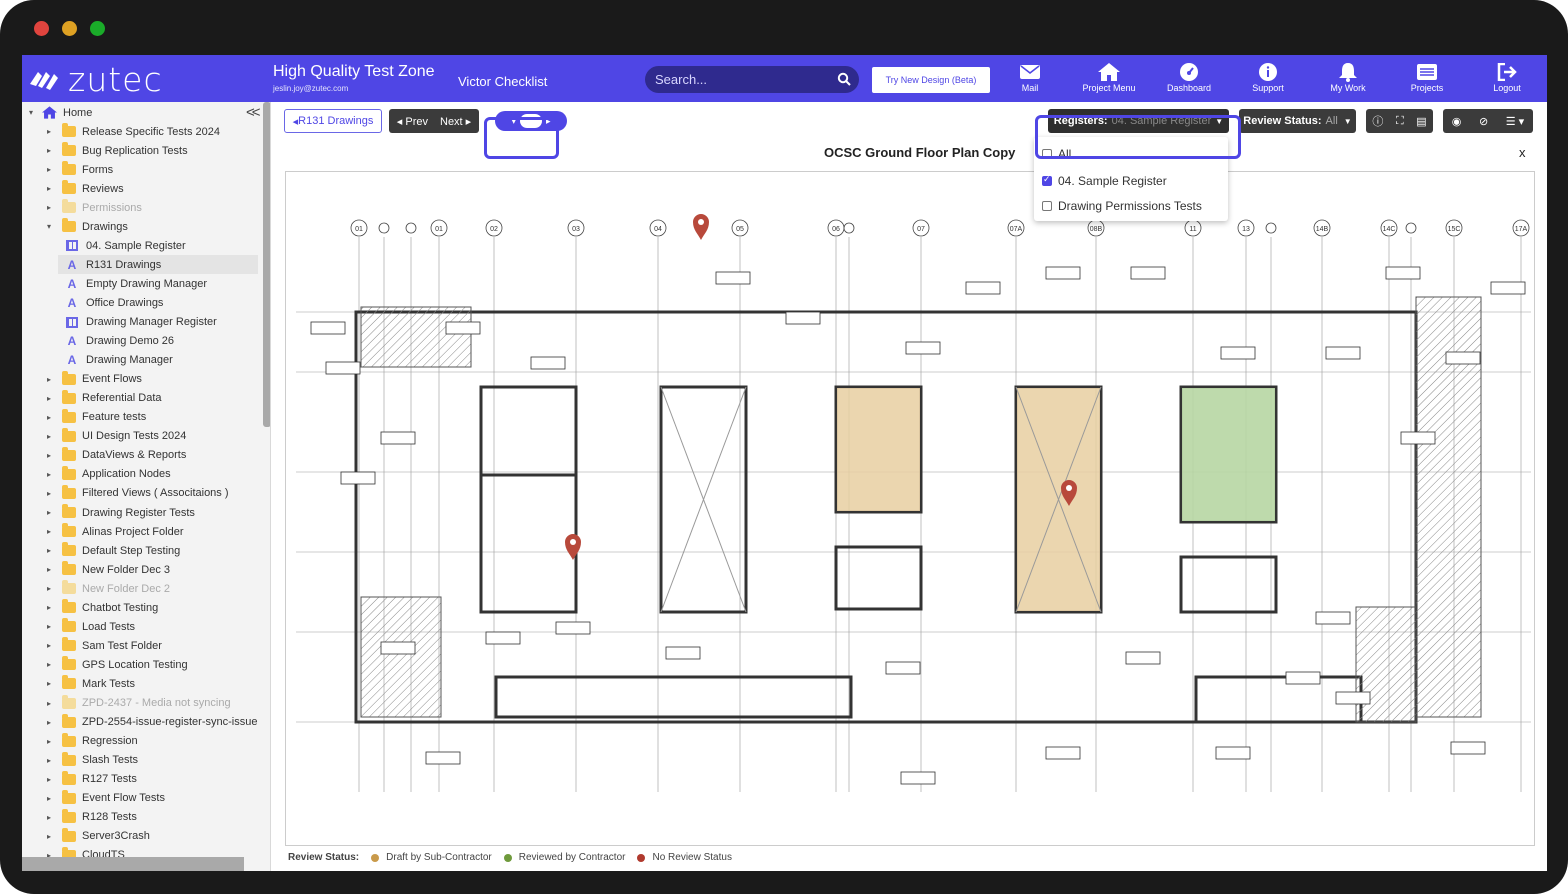 Image resolution: width=1568 pixels, height=894 pixels. Describe the element at coordinates (158, 245) in the screenshot. I see `sidebar-item-04-sample-register: 04. Sample Register` at that location.